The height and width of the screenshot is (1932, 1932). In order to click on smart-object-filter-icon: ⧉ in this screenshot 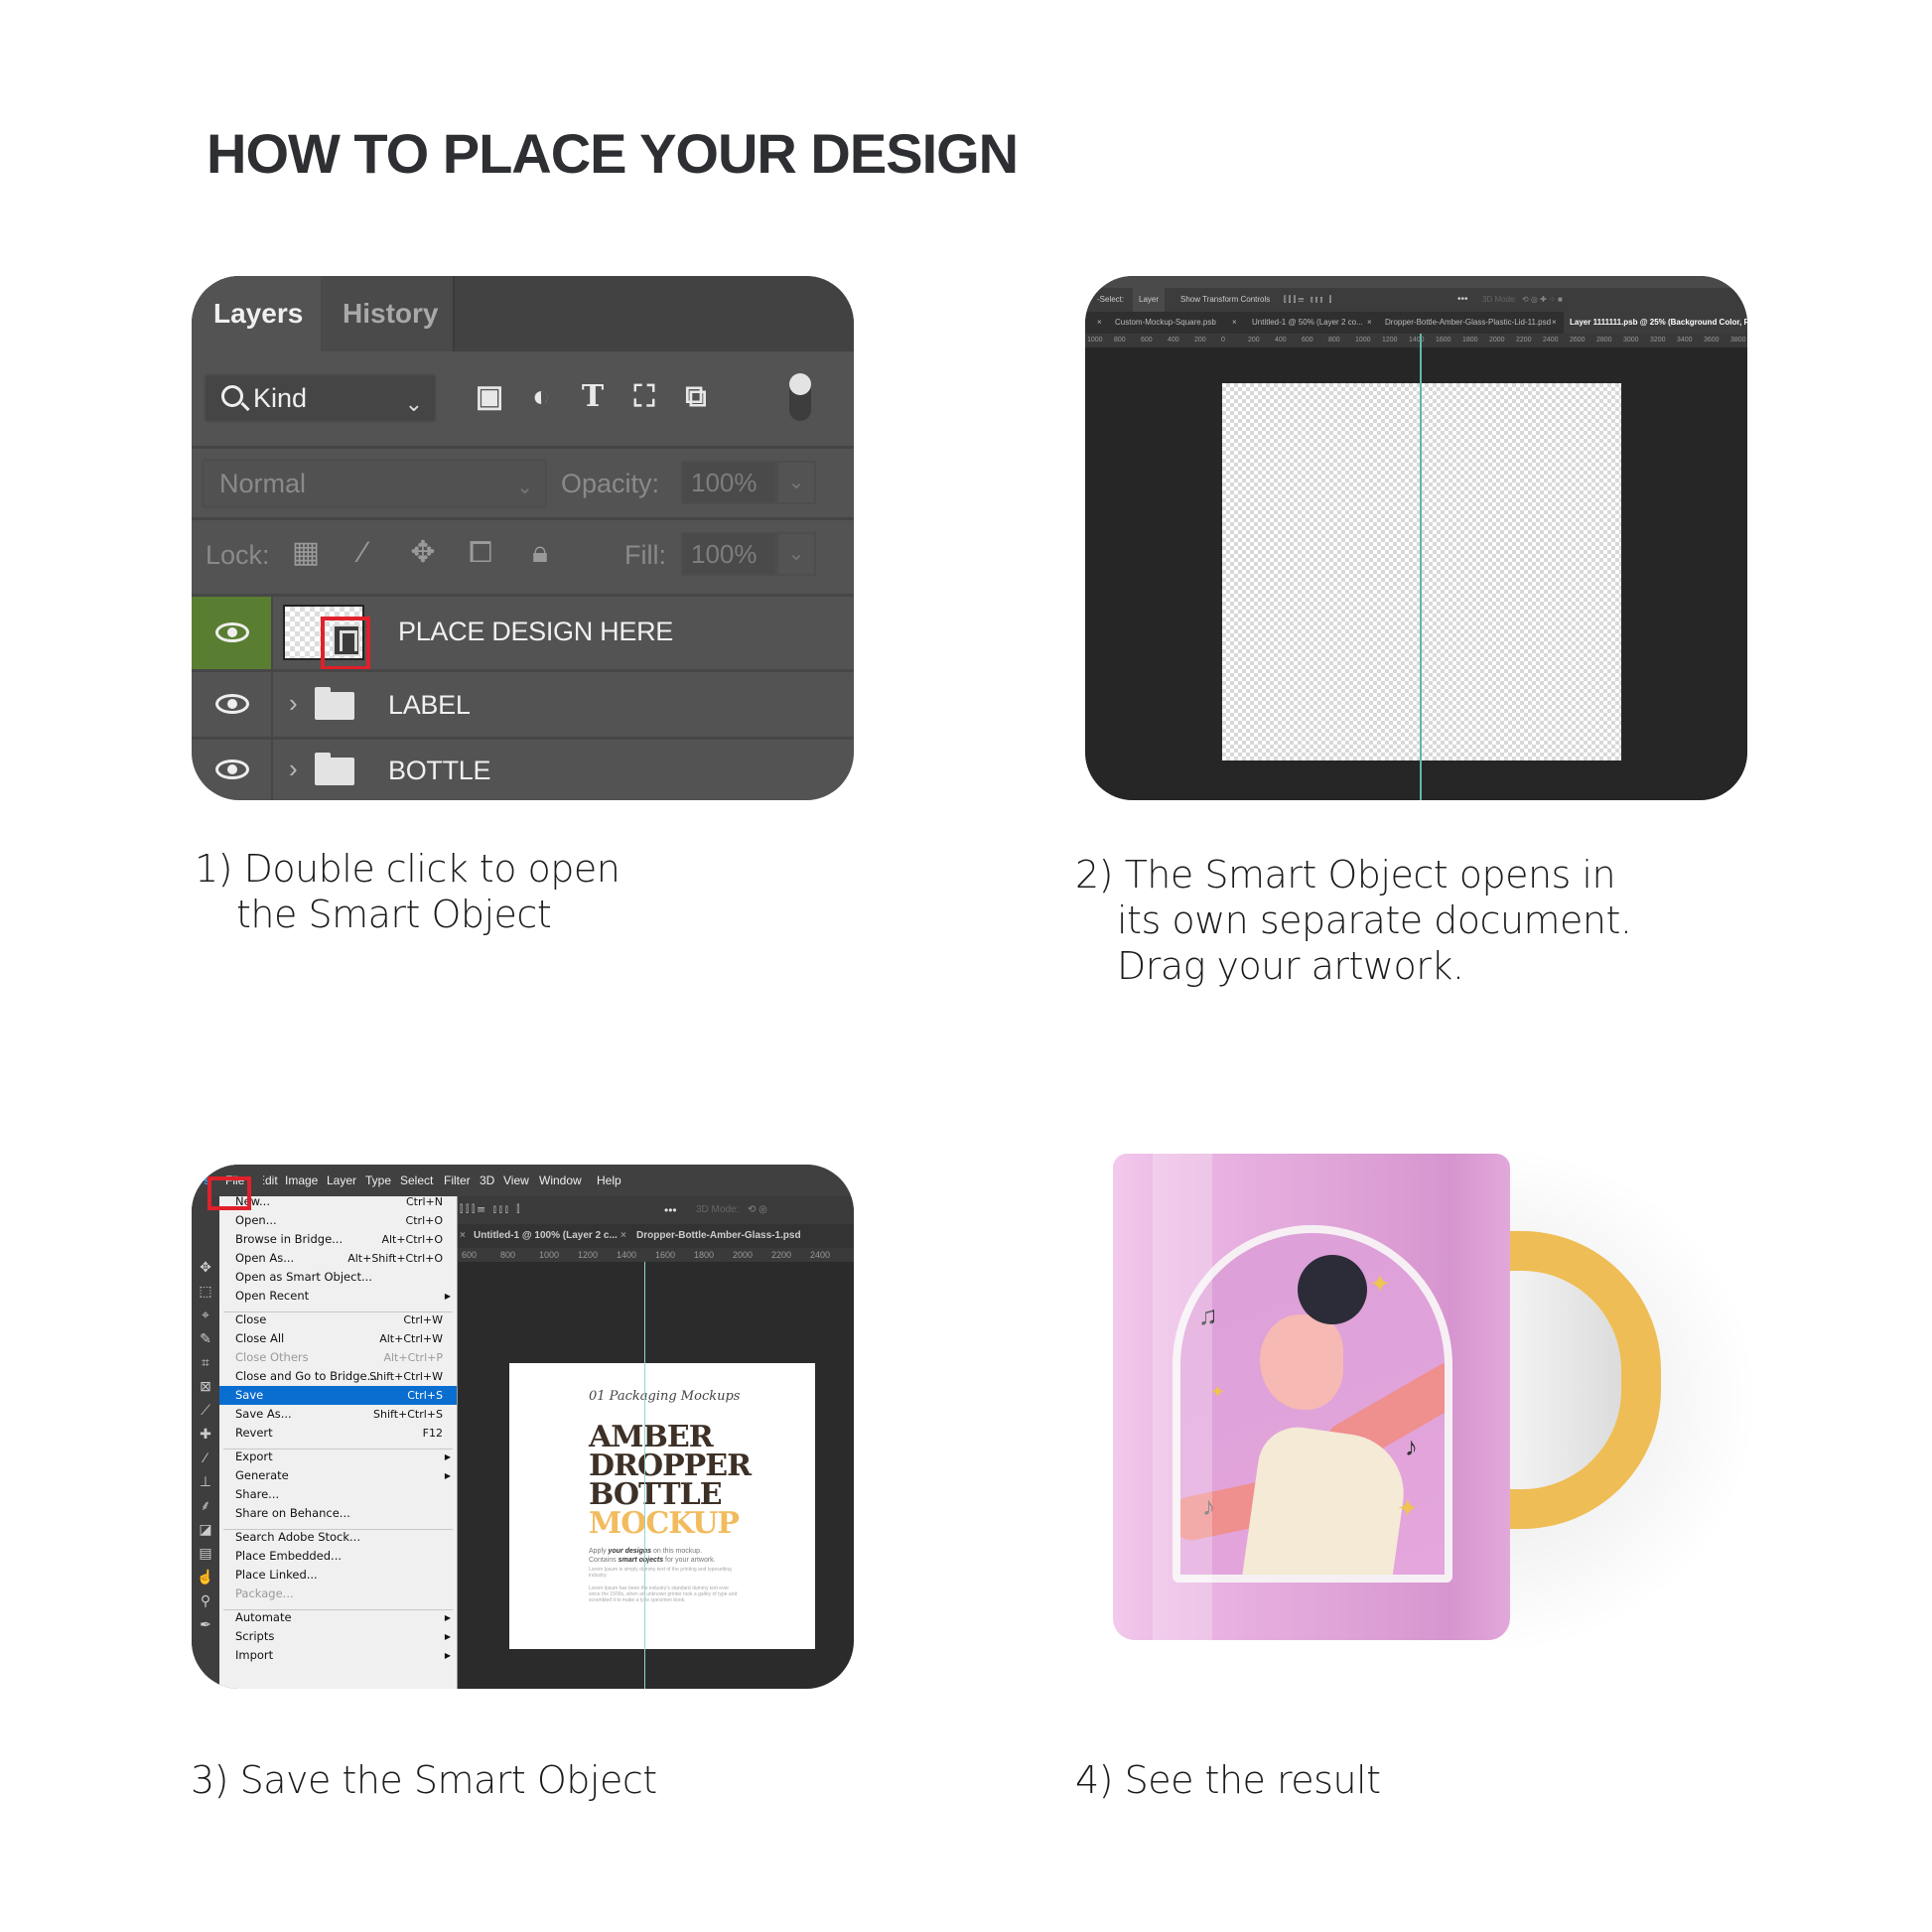, I will do `click(696, 397)`.